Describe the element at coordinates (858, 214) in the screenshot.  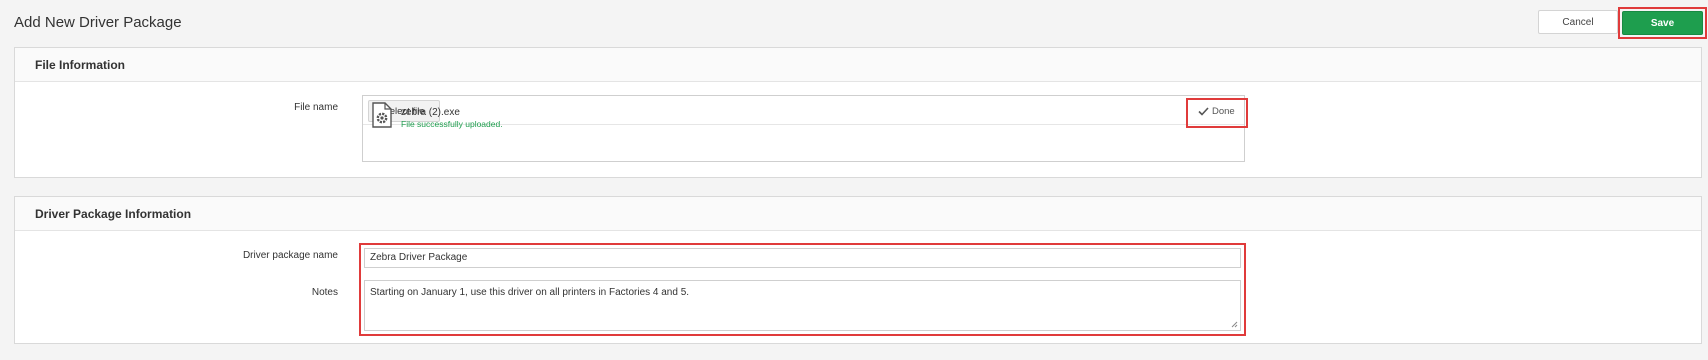
I see `driver-package-header: Driver Package Information` at that location.